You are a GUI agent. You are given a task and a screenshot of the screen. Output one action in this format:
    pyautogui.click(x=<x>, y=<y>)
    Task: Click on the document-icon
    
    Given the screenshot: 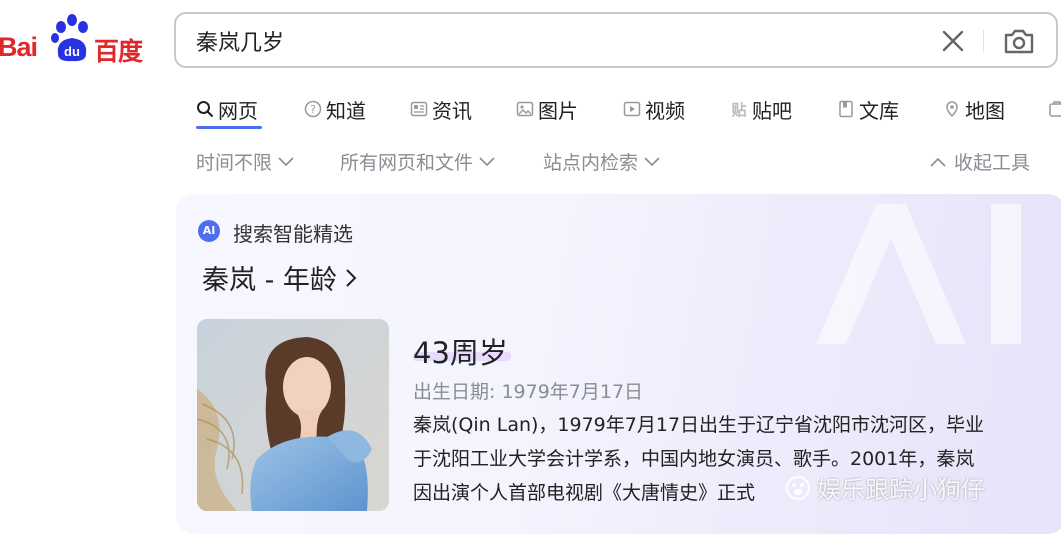 What is the action you would take?
    pyautogui.click(x=846, y=109)
    